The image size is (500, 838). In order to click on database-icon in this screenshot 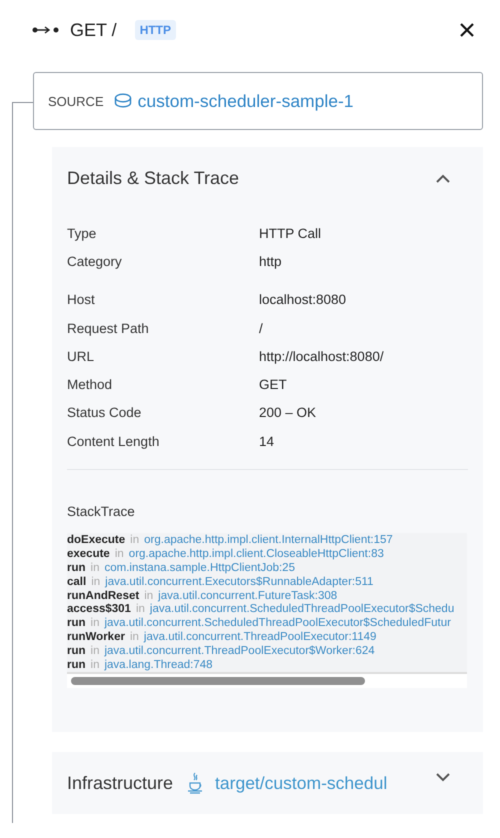, I will do `click(123, 101)`.